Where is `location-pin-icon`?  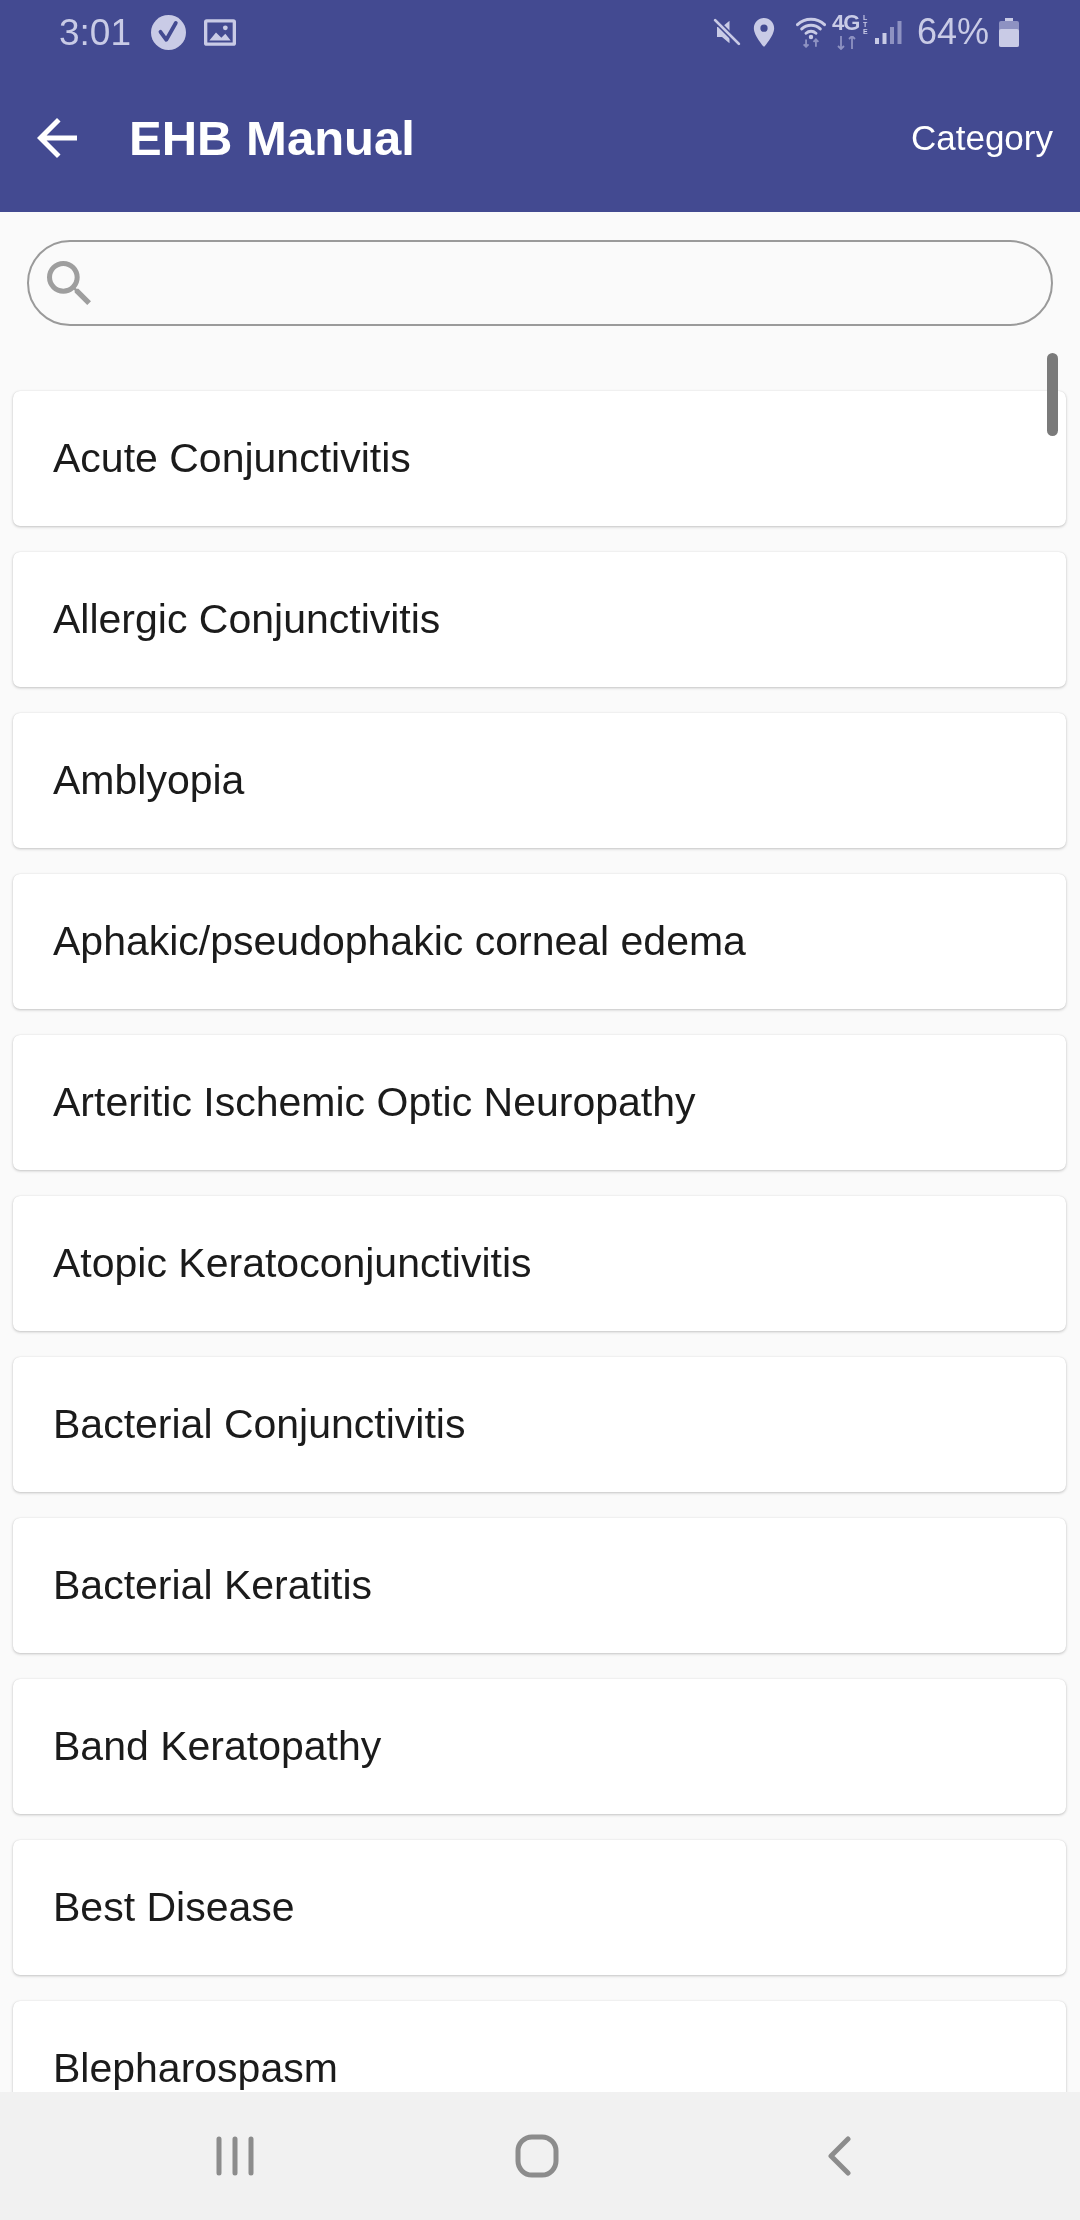 location-pin-icon is located at coordinates (764, 32).